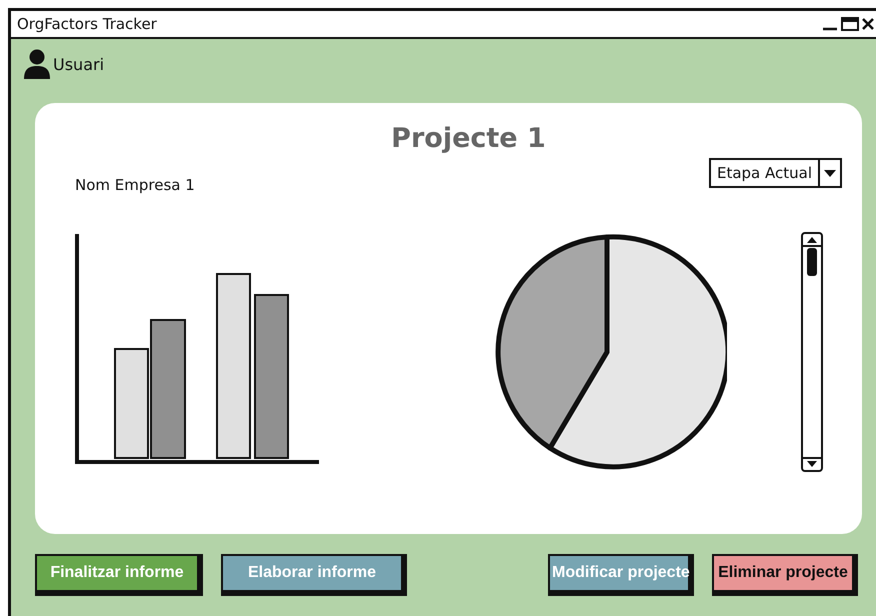 The width and height of the screenshot is (876, 616). Describe the element at coordinates (785, 575) in the screenshot. I see `action-button: Eliminar projecte` at that location.